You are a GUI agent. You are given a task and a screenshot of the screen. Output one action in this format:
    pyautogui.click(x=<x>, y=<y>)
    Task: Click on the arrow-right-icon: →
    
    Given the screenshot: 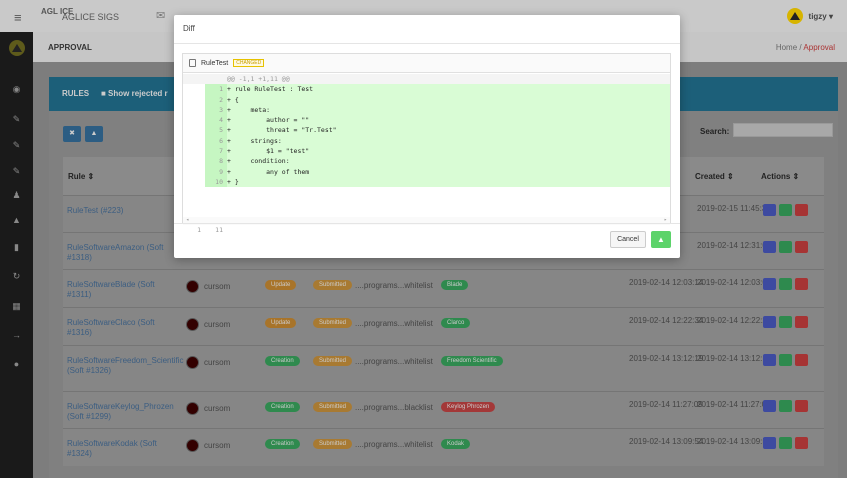 What is the action you would take?
    pyautogui.click(x=16, y=335)
    